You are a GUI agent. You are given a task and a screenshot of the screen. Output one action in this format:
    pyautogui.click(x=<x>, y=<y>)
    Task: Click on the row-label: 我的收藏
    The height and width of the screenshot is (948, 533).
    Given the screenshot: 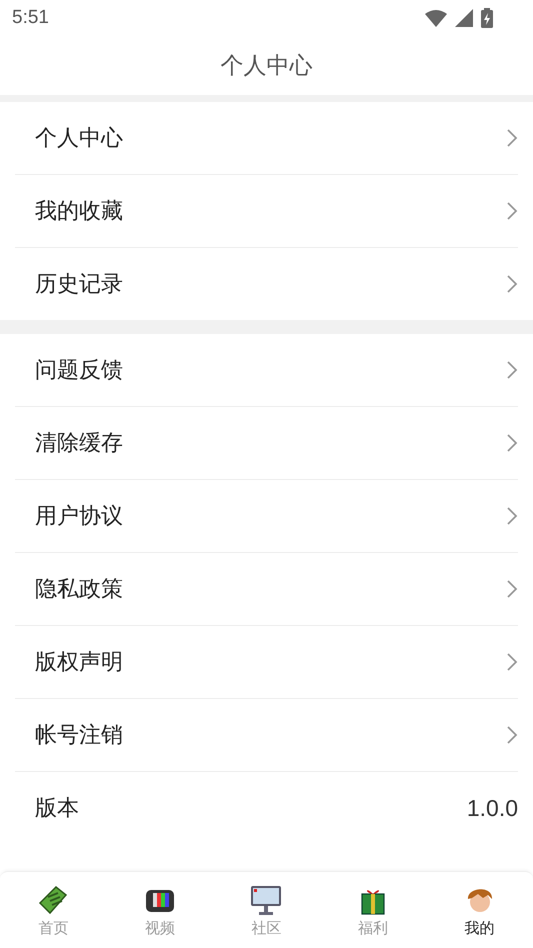 What is the action you would take?
    pyautogui.click(x=79, y=212)
    